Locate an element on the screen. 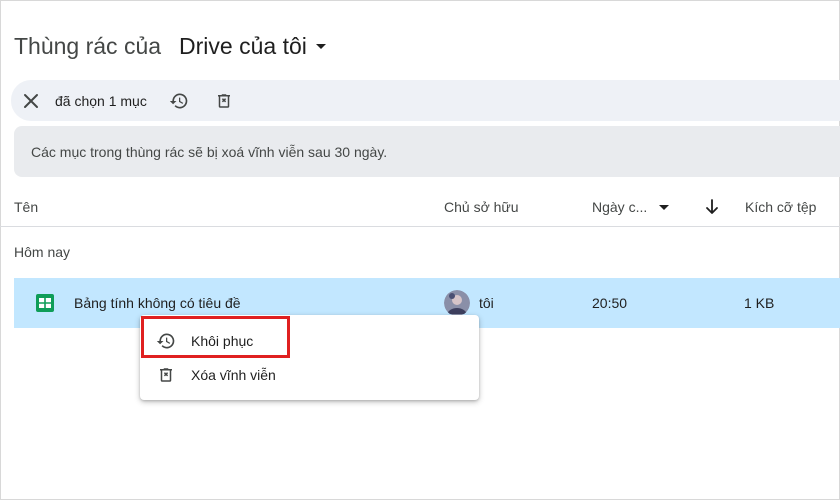  column-name: Tên is located at coordinates (26, 207).